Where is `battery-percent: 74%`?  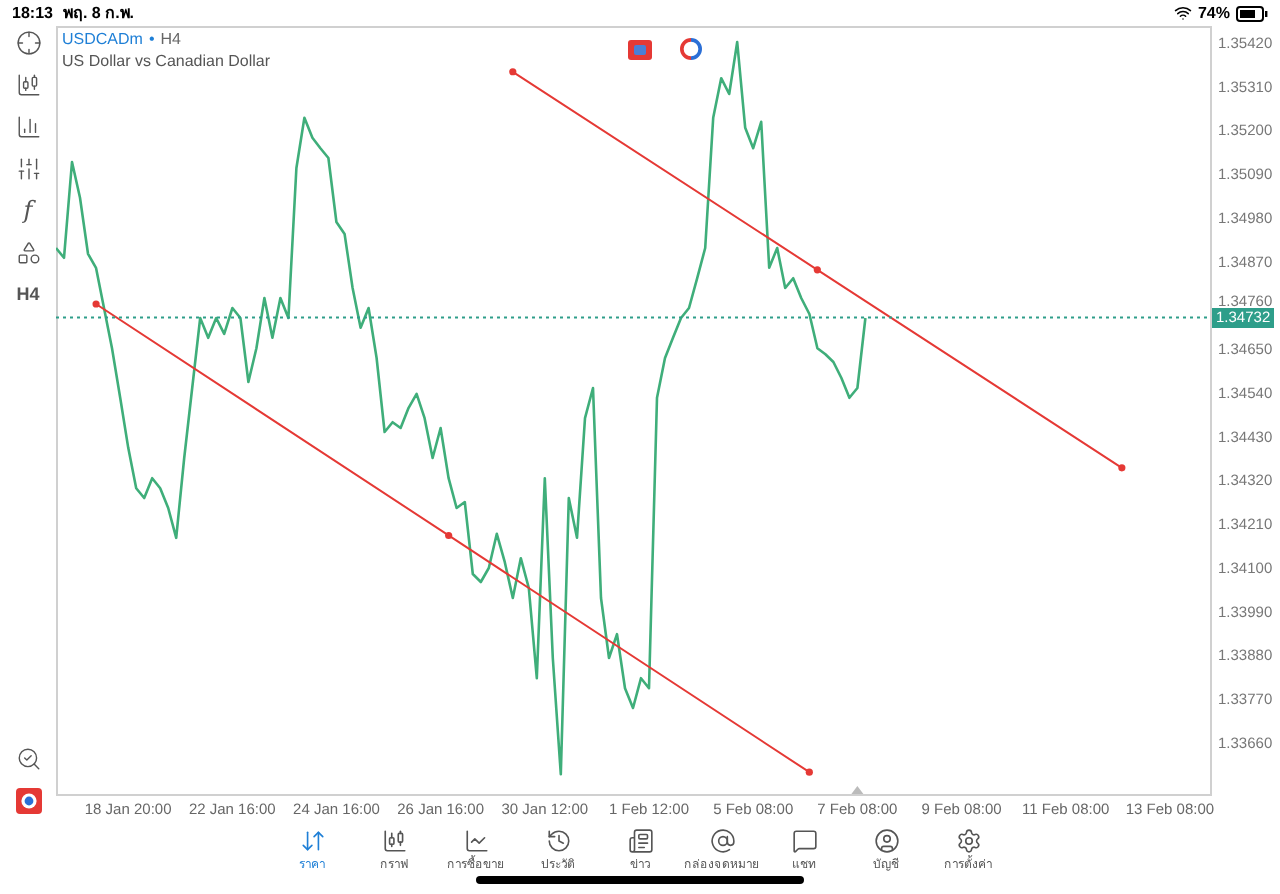
battery-percent: 74% is located at coordinates (1213, 13).